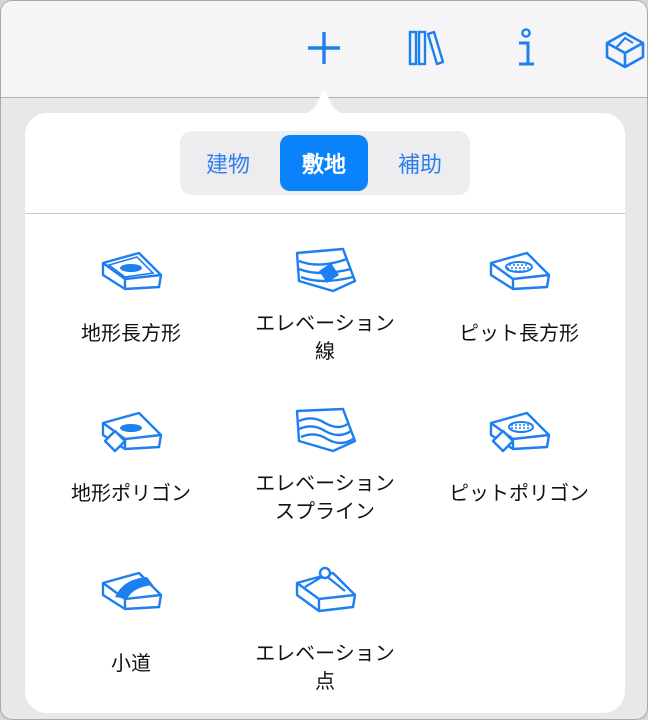  What do you see at coordinates (325, 213) in the screenshot?
I see `divider` at bounding box center [325, 213].